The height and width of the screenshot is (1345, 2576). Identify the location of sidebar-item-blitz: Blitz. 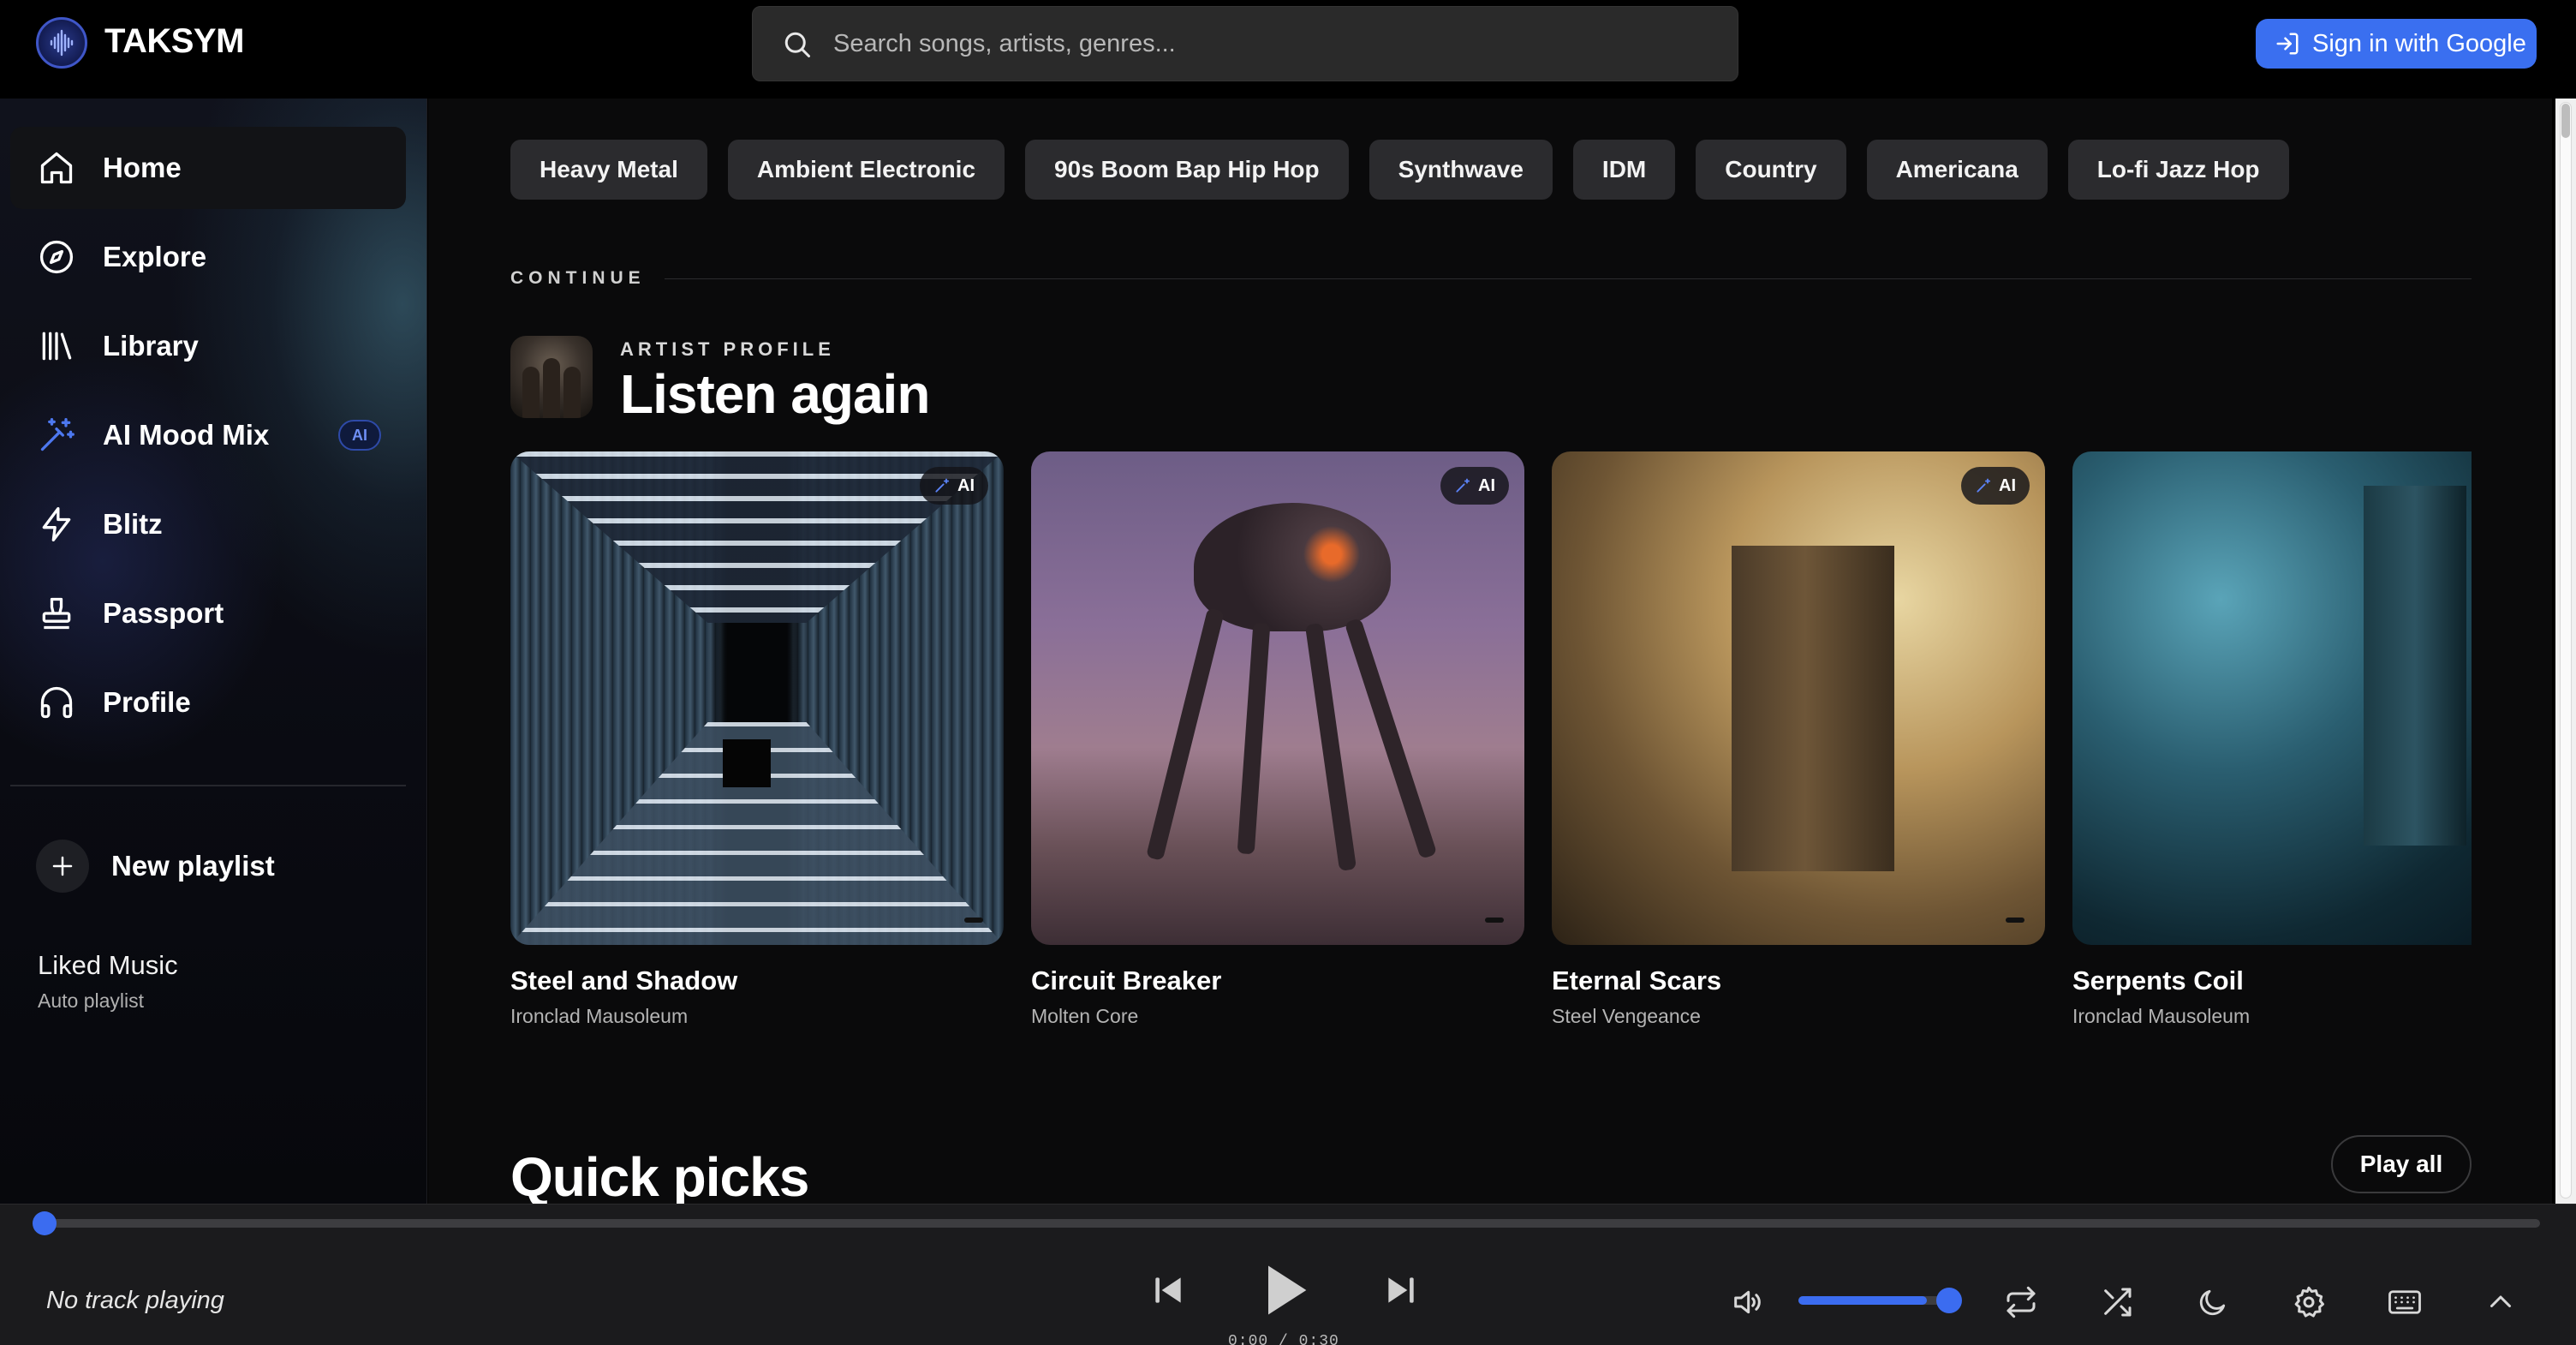
(208, 524).